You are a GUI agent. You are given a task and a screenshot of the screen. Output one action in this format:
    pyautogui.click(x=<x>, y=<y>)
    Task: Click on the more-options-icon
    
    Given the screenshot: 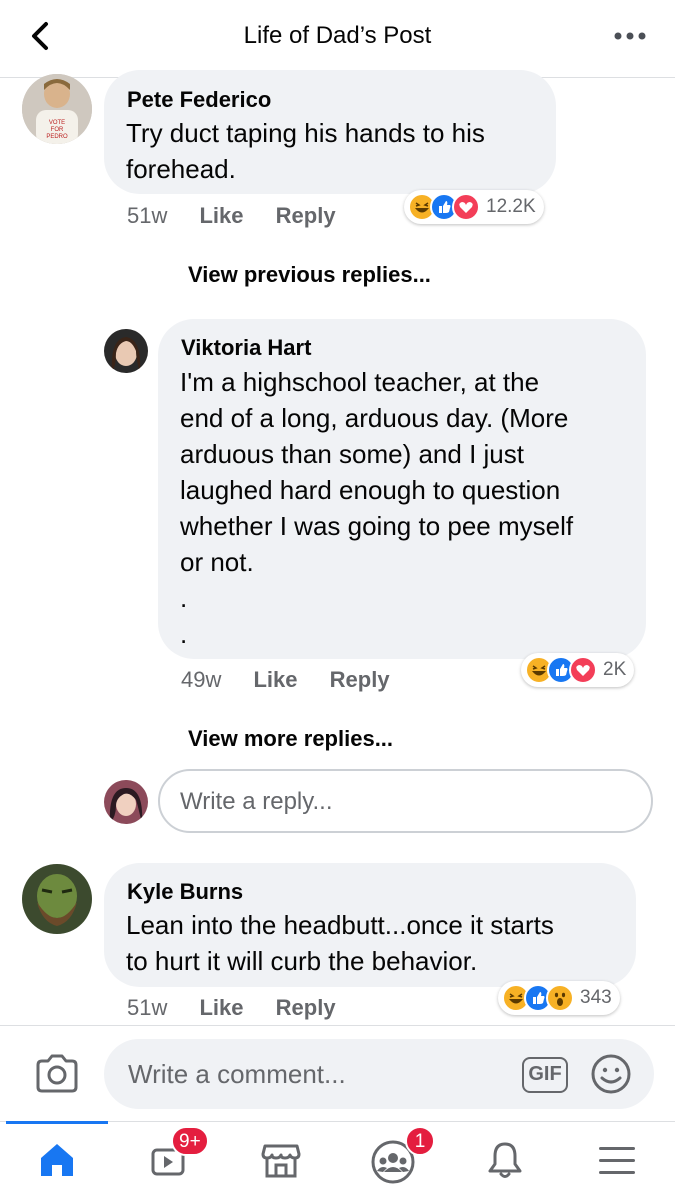 What is the action you would take?
    pyautogui.click(x=630, y=36)
    